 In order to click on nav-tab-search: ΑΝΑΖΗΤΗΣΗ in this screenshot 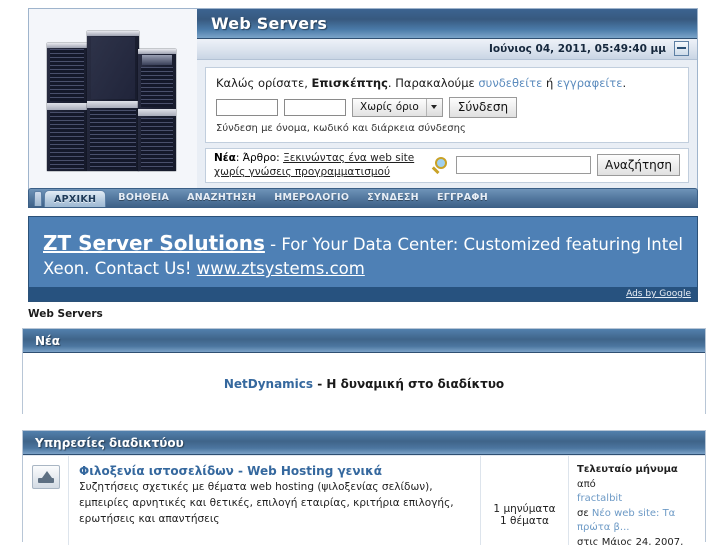, I will do `click(221, 198)`.